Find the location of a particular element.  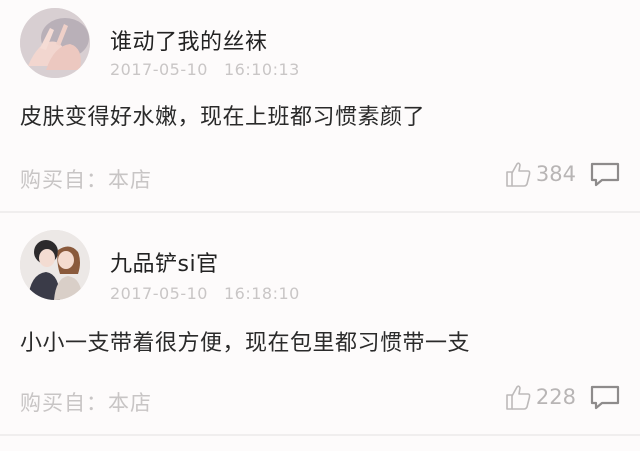

like-area: 384 is located at coordinates (562, 174).